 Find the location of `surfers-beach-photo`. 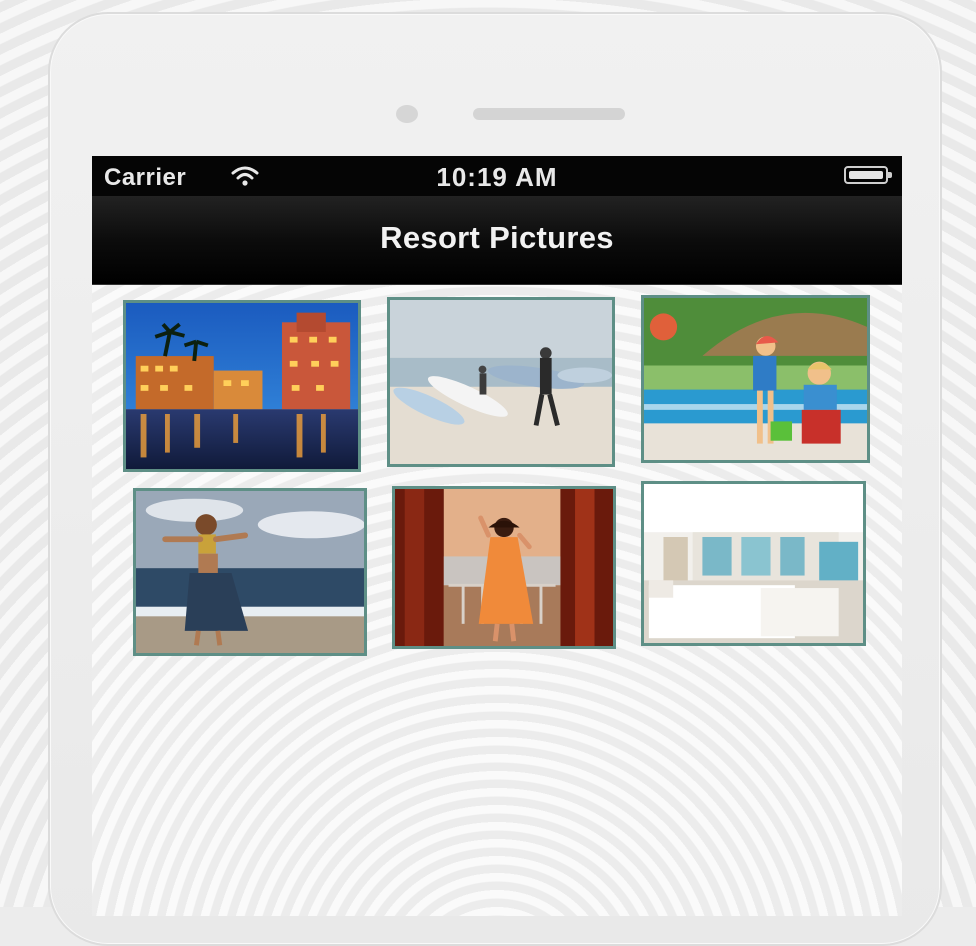

surfers-beach-photo is located at coordinates (501, 382).